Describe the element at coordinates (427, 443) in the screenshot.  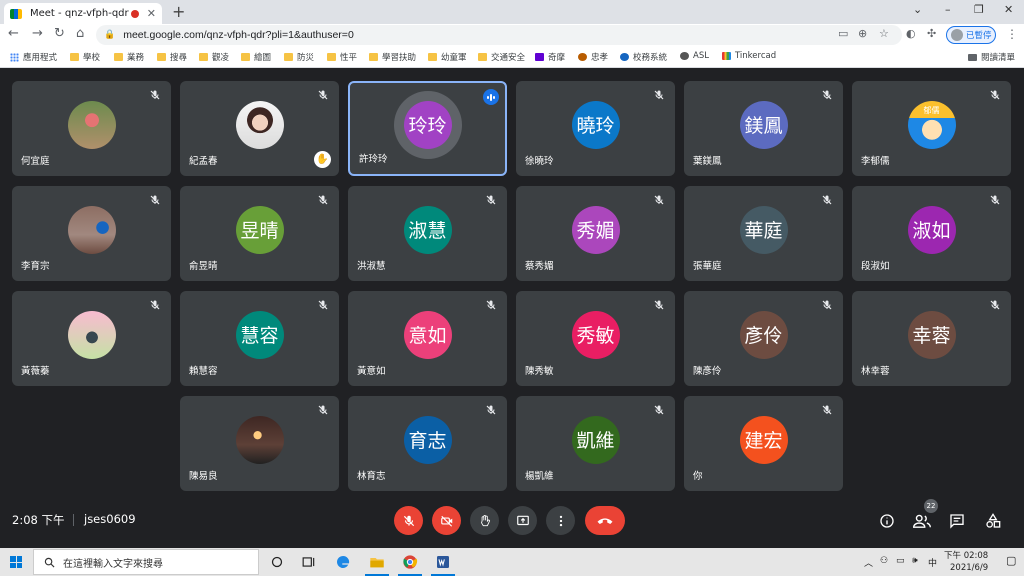
I see `participant-tile: 育志 林育志` at that location.